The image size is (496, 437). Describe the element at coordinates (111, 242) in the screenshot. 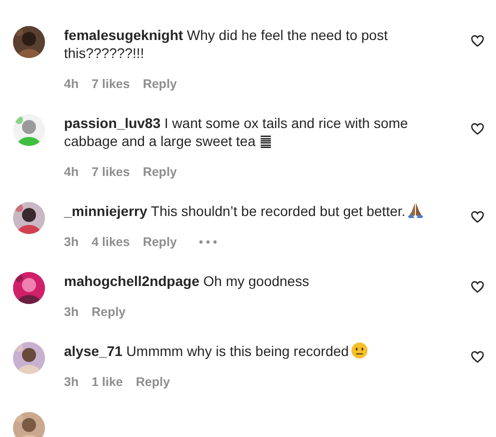

I see `likes-link: 4 likes` at that location.